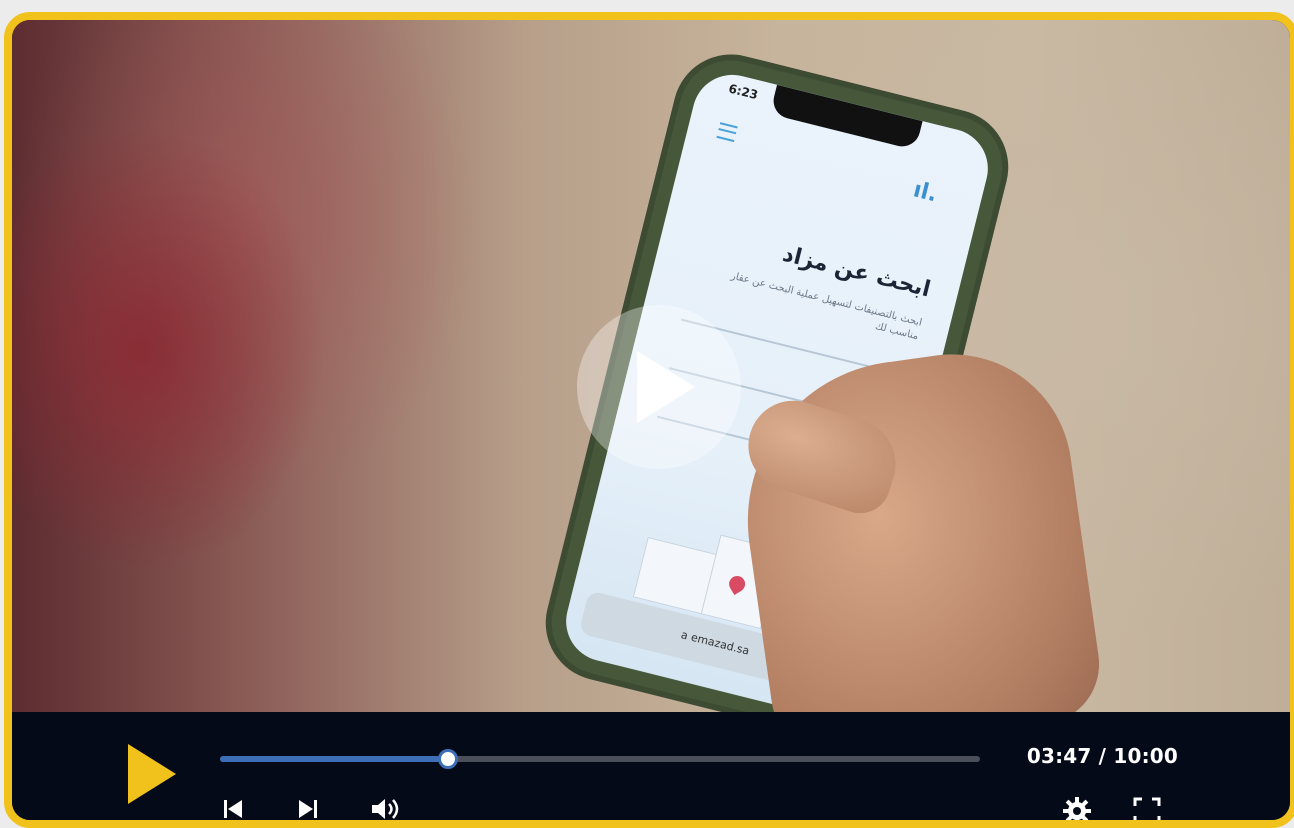 The image size is (1294, 828). I want to click on big-play-button, so click(659, 387).